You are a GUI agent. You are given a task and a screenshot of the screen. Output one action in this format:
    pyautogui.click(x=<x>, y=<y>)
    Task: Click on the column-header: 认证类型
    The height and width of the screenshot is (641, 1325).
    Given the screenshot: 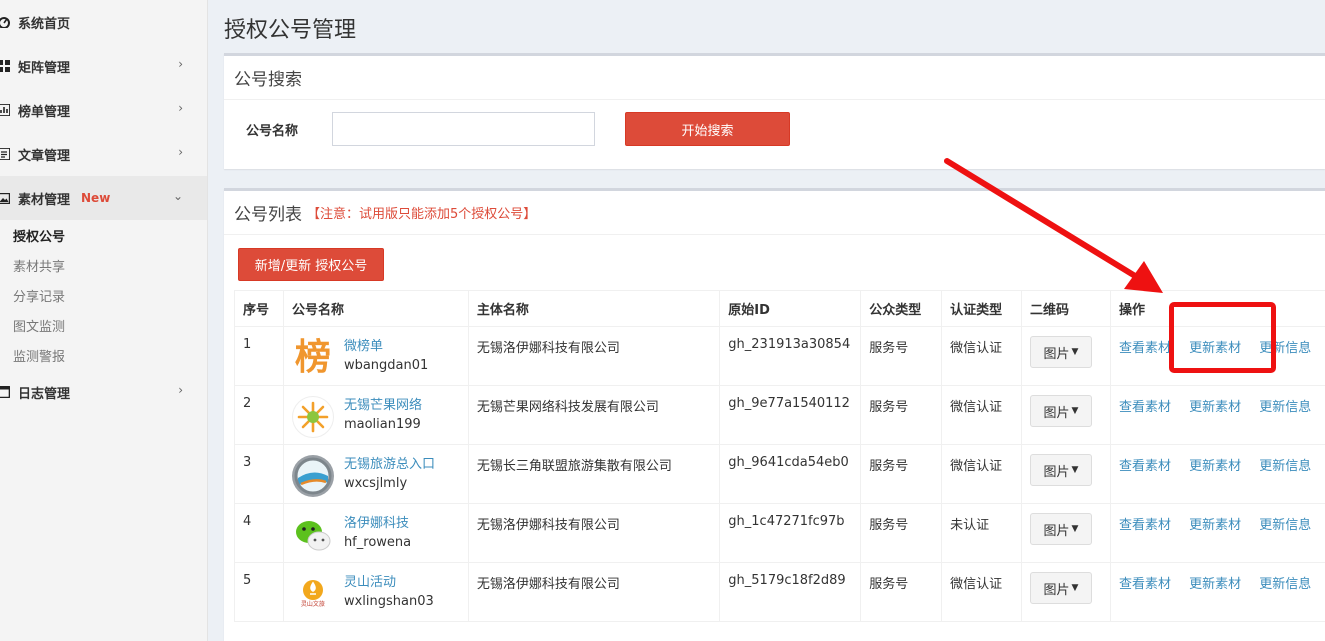 What is the action you would take?
    pyautogui.click(x=981, y=308)
    